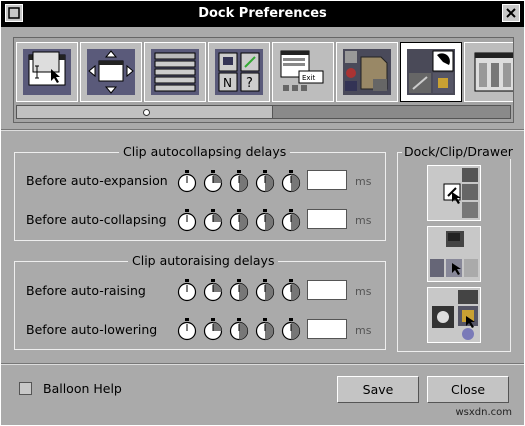 The image size is (525, 426). I want to click on row-label-auto-collapsing: Before auto-collapsing, so click(96, 219).